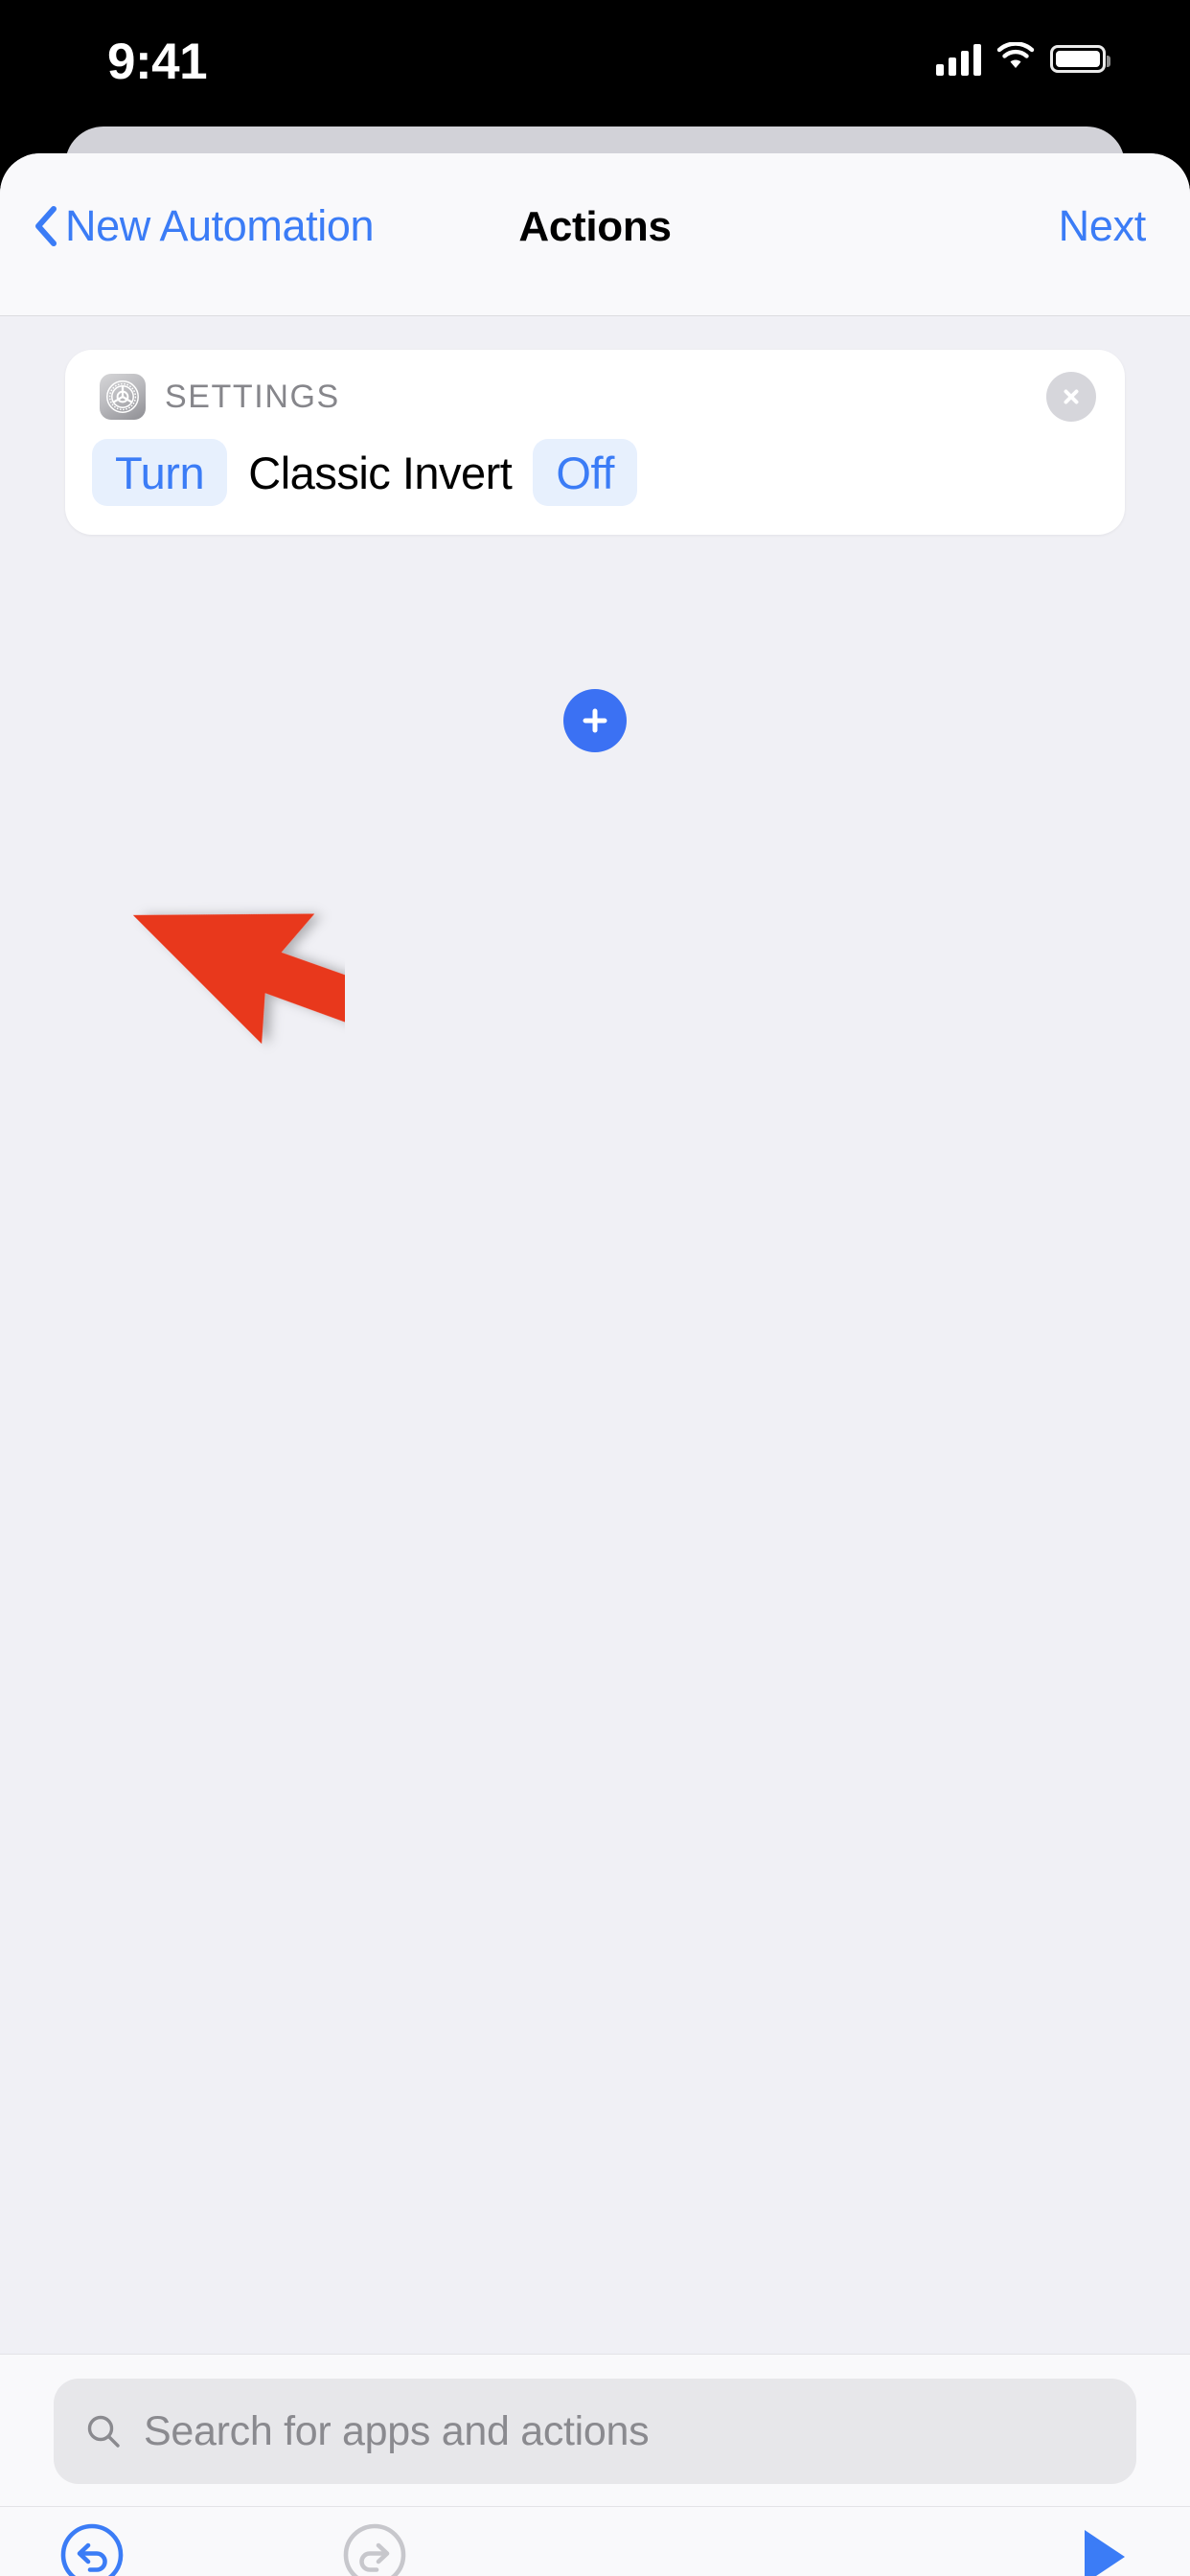  I want to click on plus-icon, so click(595, 720).